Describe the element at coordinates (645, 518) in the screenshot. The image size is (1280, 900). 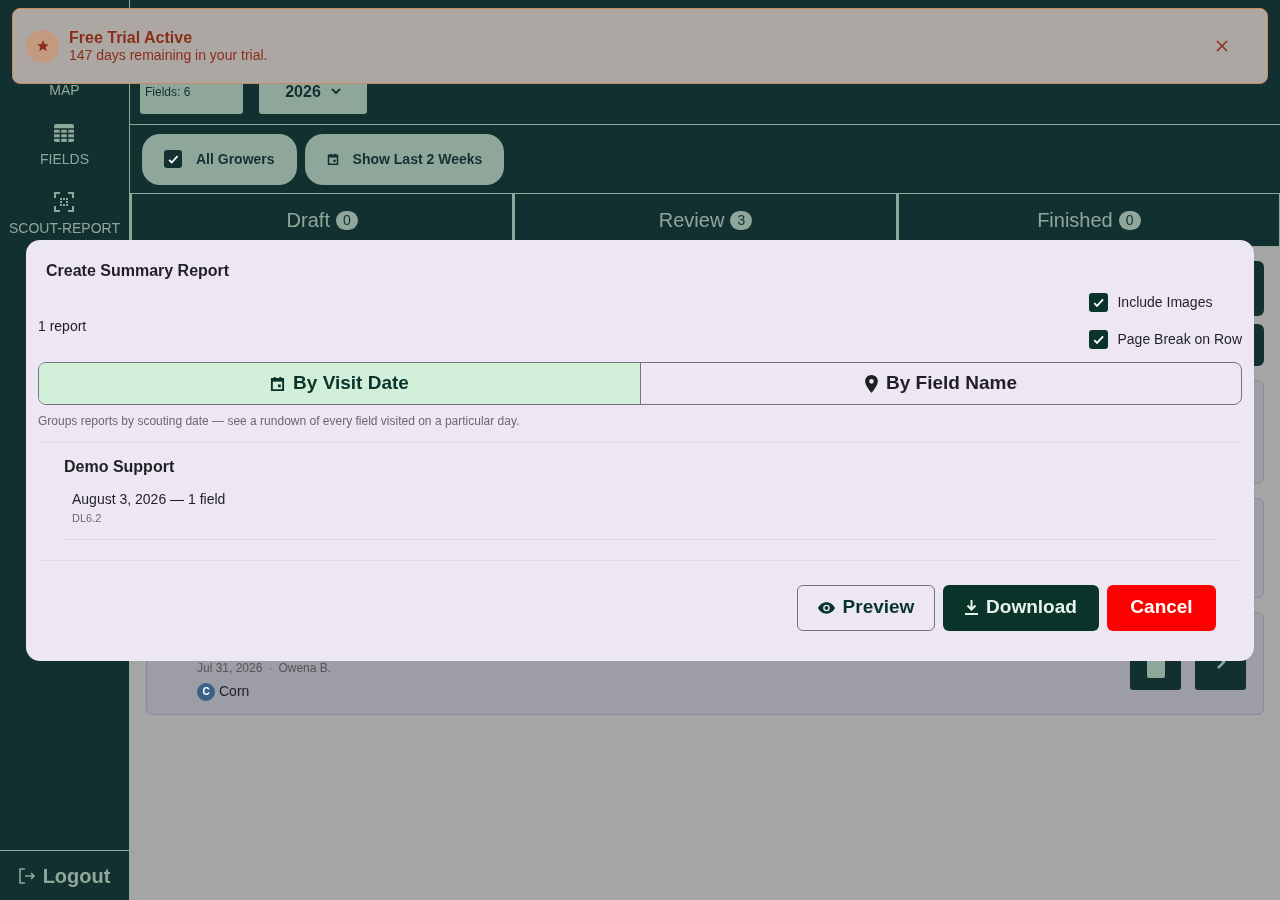
I see `entry-fields: DL6.2` at that location.